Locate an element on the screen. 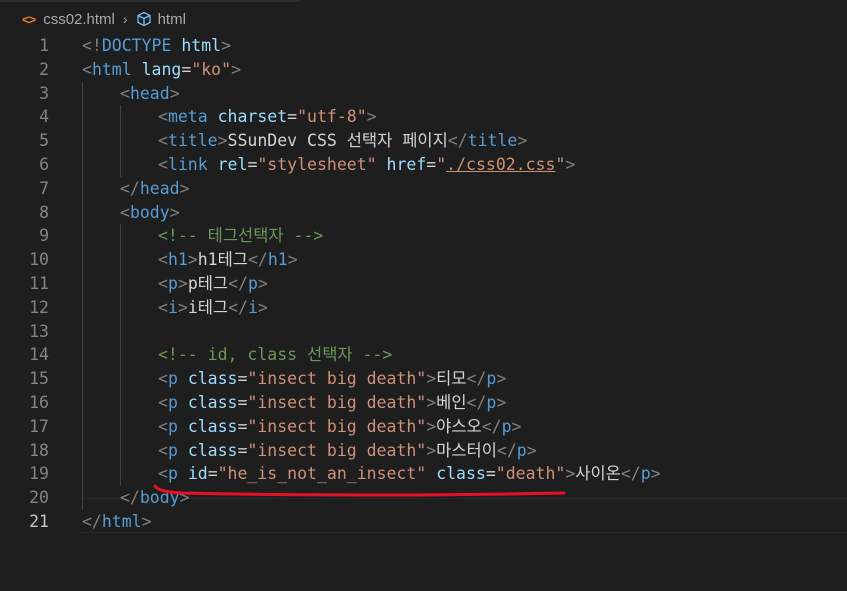 Image resolution: width=847 pixels, height=591 pixels. line-number: 14 is located at coordinates (39, 355).